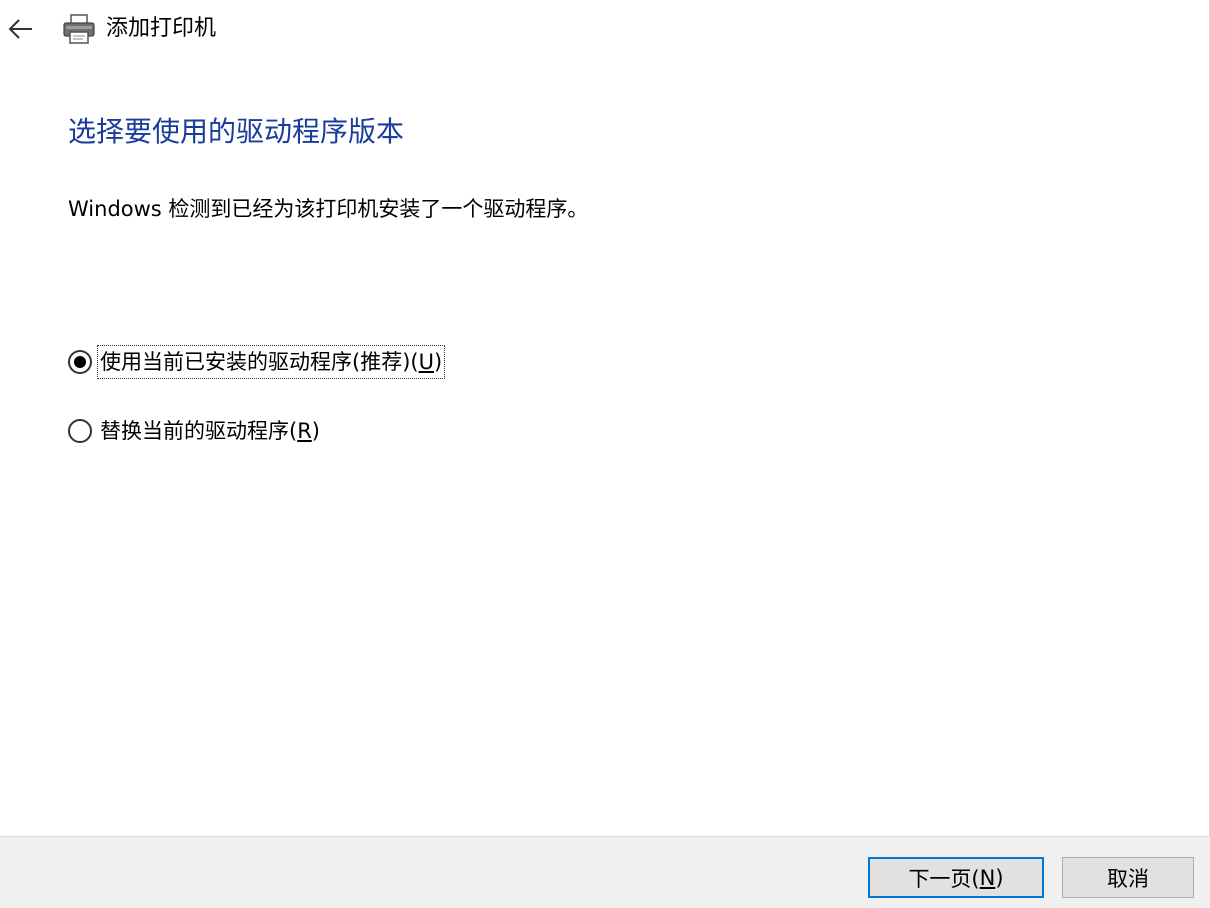  I want to click on accelerator-r: R, so click(304, 431).